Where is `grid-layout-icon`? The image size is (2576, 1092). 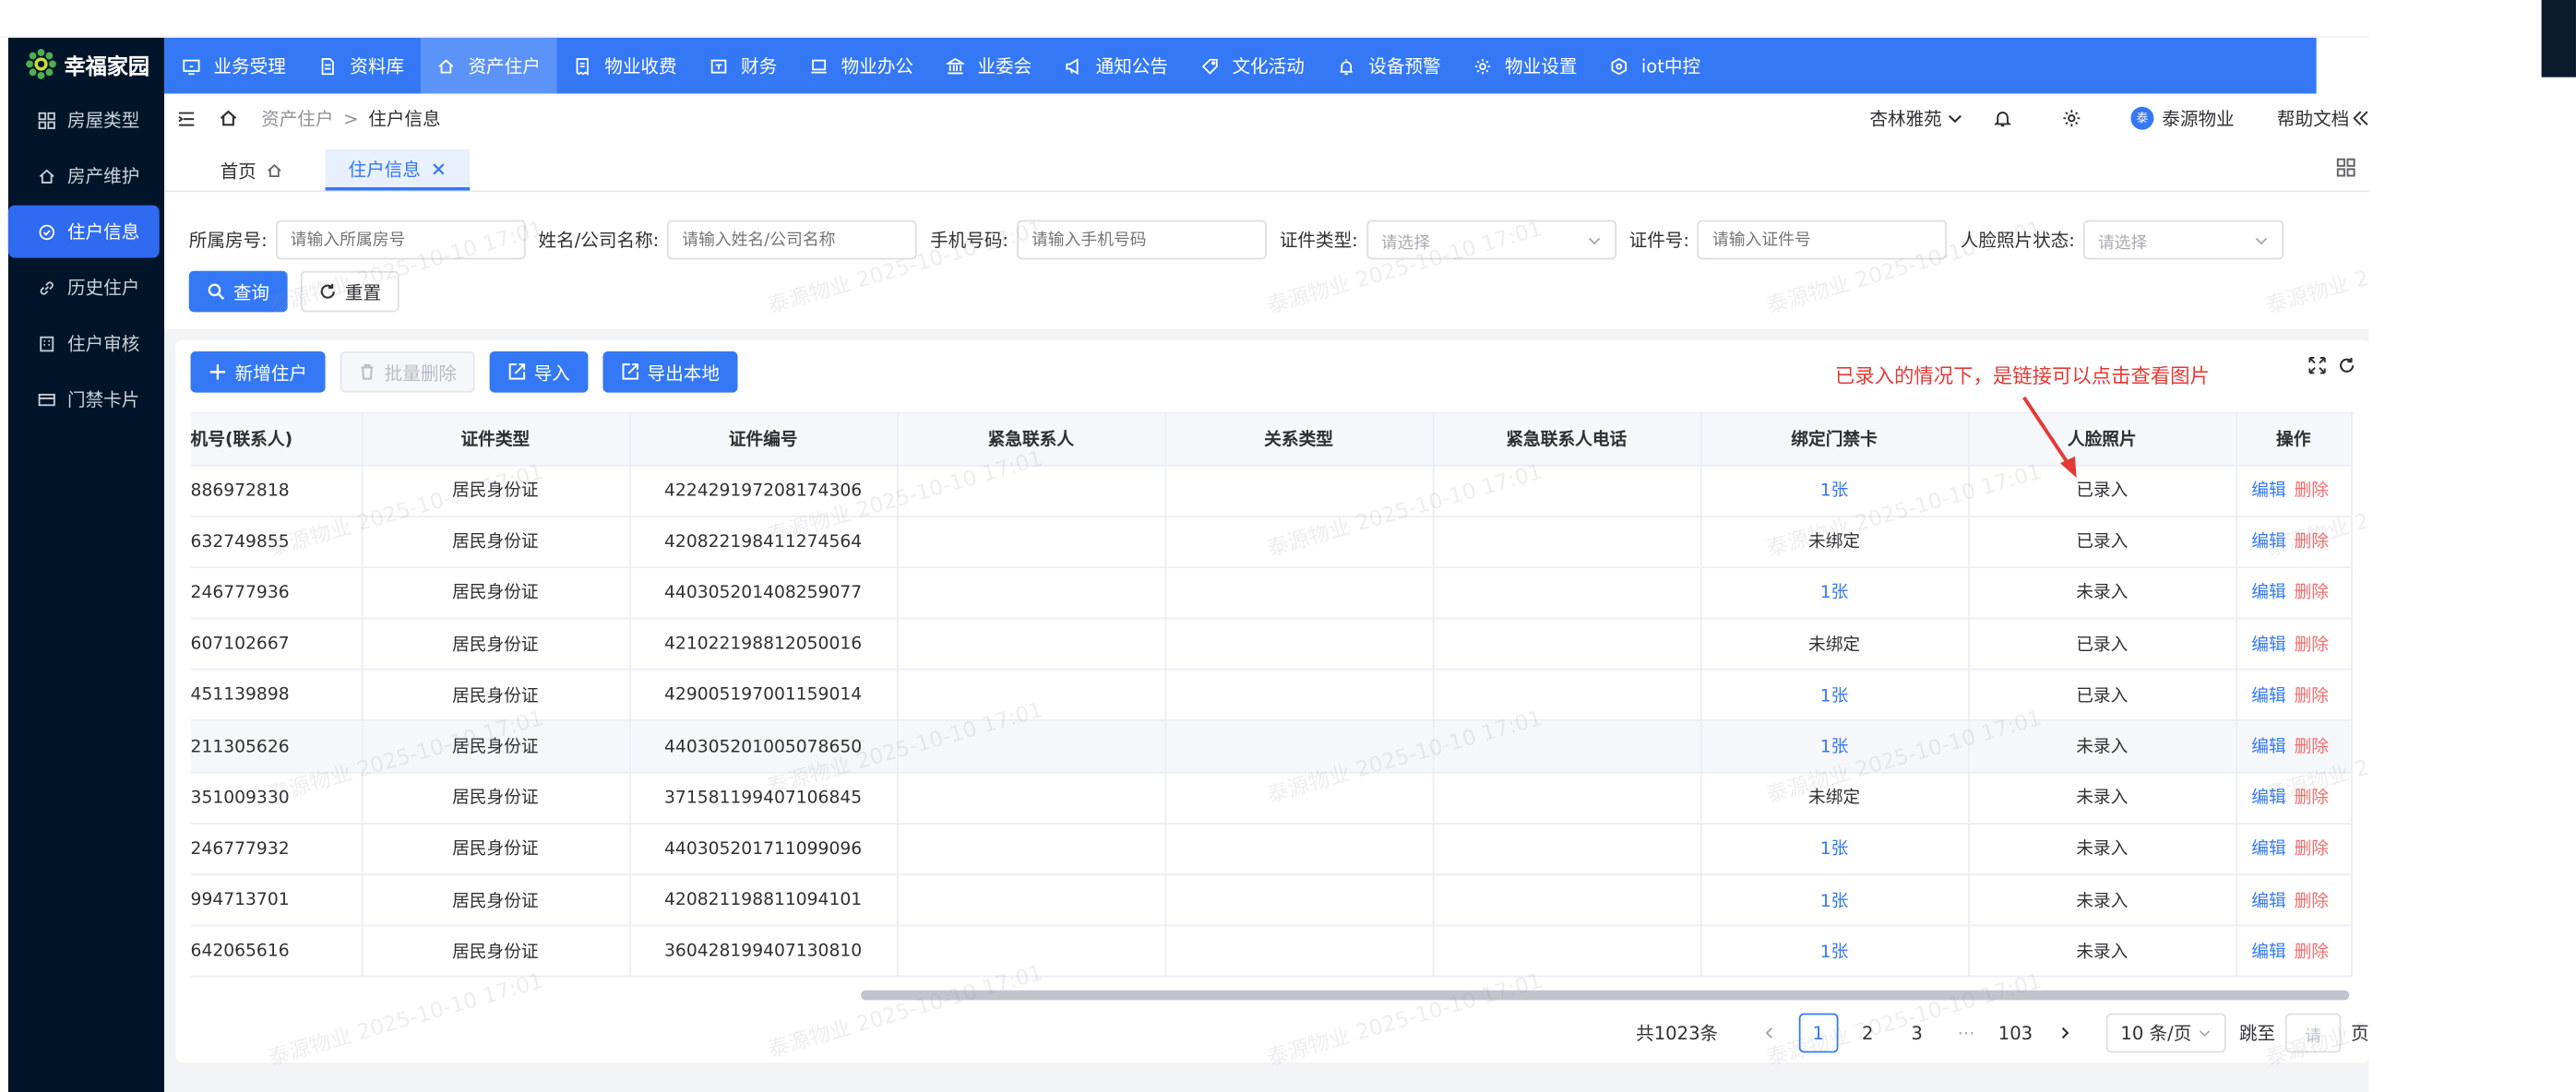 grid-layout-icon is located at coordinates (2345, 167).